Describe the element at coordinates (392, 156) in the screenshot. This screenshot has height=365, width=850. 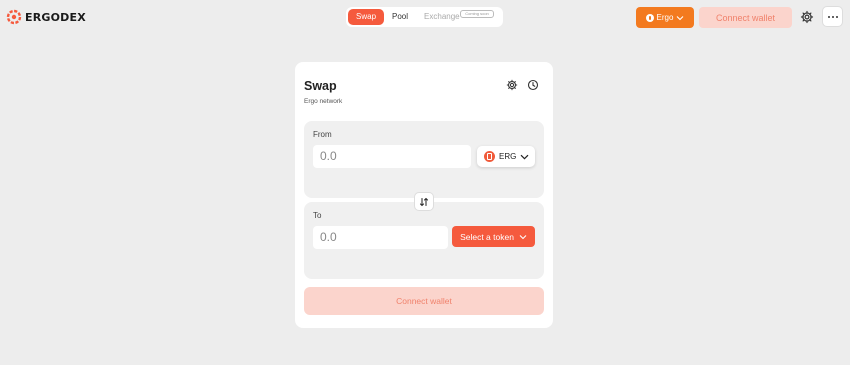
I see `from-amount-input: 0.0` at that location.